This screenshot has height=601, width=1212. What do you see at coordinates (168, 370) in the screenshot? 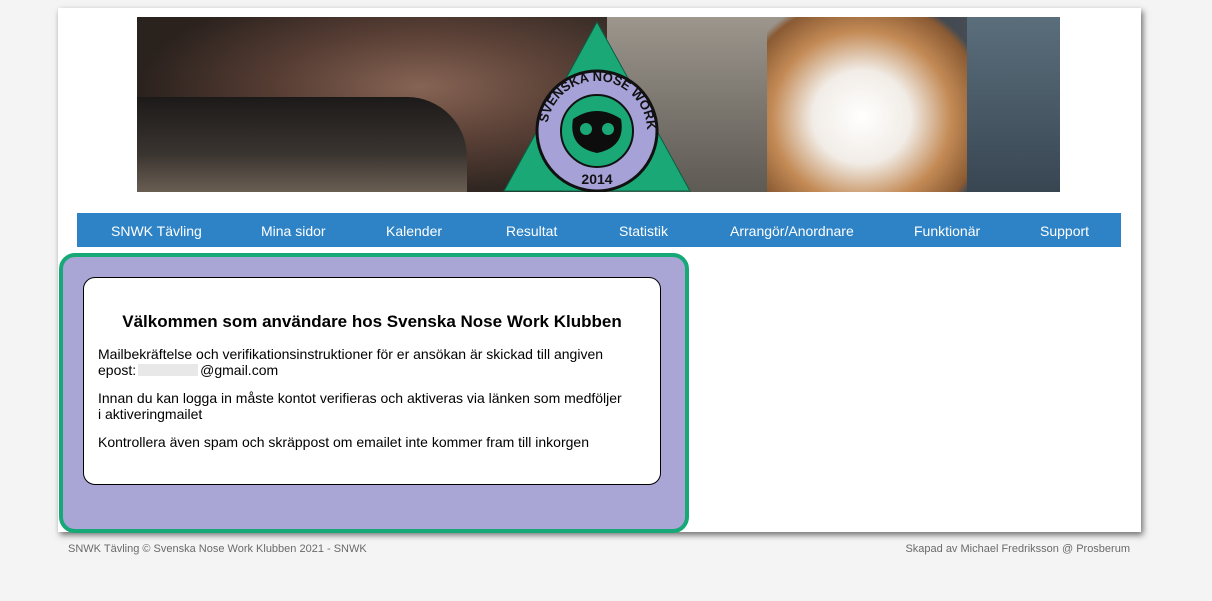
I see `redacted-email` at bounding box center [168, 370].